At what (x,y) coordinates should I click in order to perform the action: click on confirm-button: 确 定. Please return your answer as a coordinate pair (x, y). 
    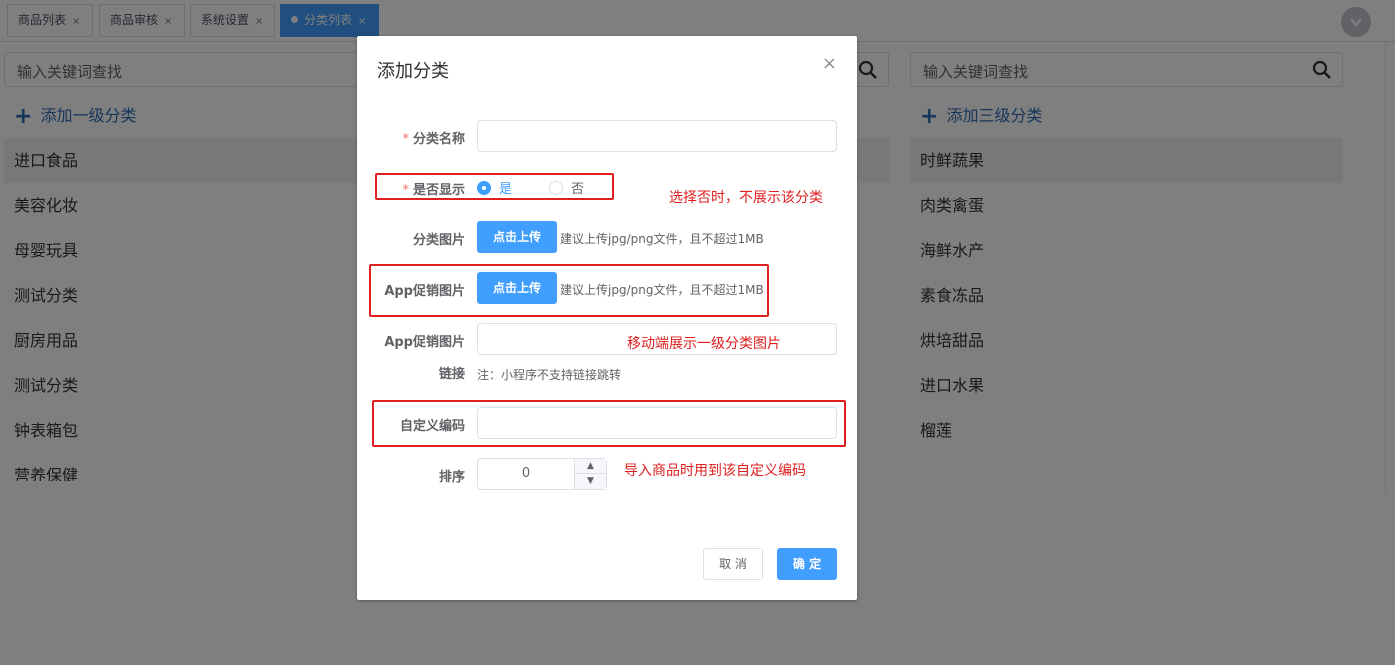
    Looking at the image, I should click on (807, 564).